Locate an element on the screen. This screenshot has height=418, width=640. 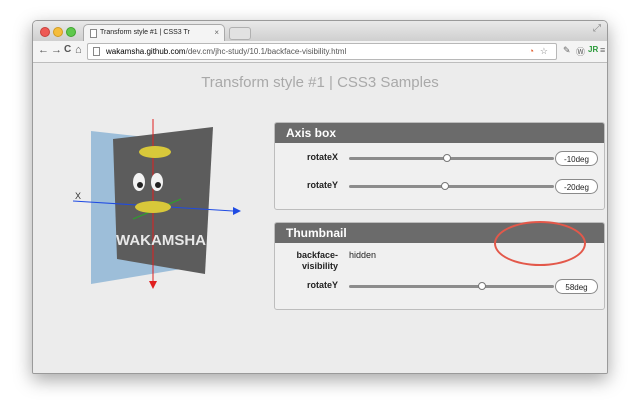
axis-box-panel: Axis box rotateX -10deg rotateY -20deg is located at coordinates (439, 166).